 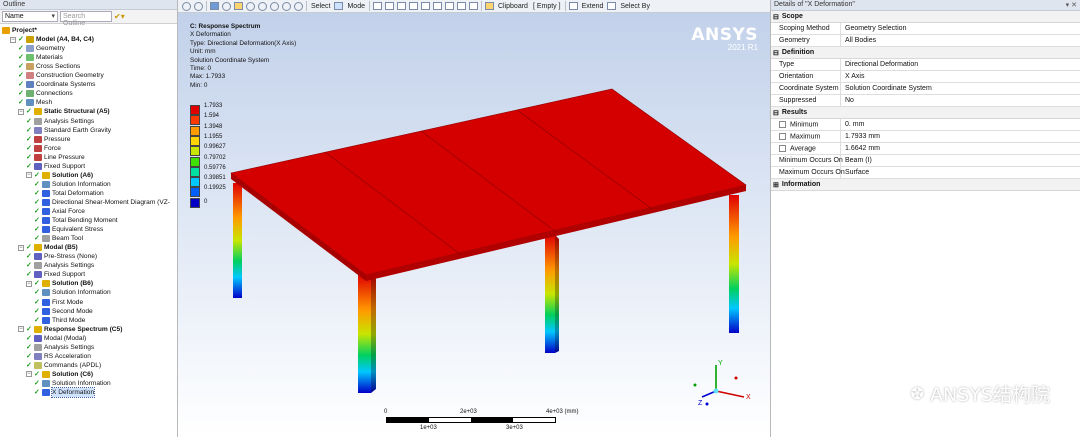 What do you see at coordinates (925, 29) in the screenshot?
I see `details-row: Scoping Method Geometry Selection` at bounding box center [925, 29].